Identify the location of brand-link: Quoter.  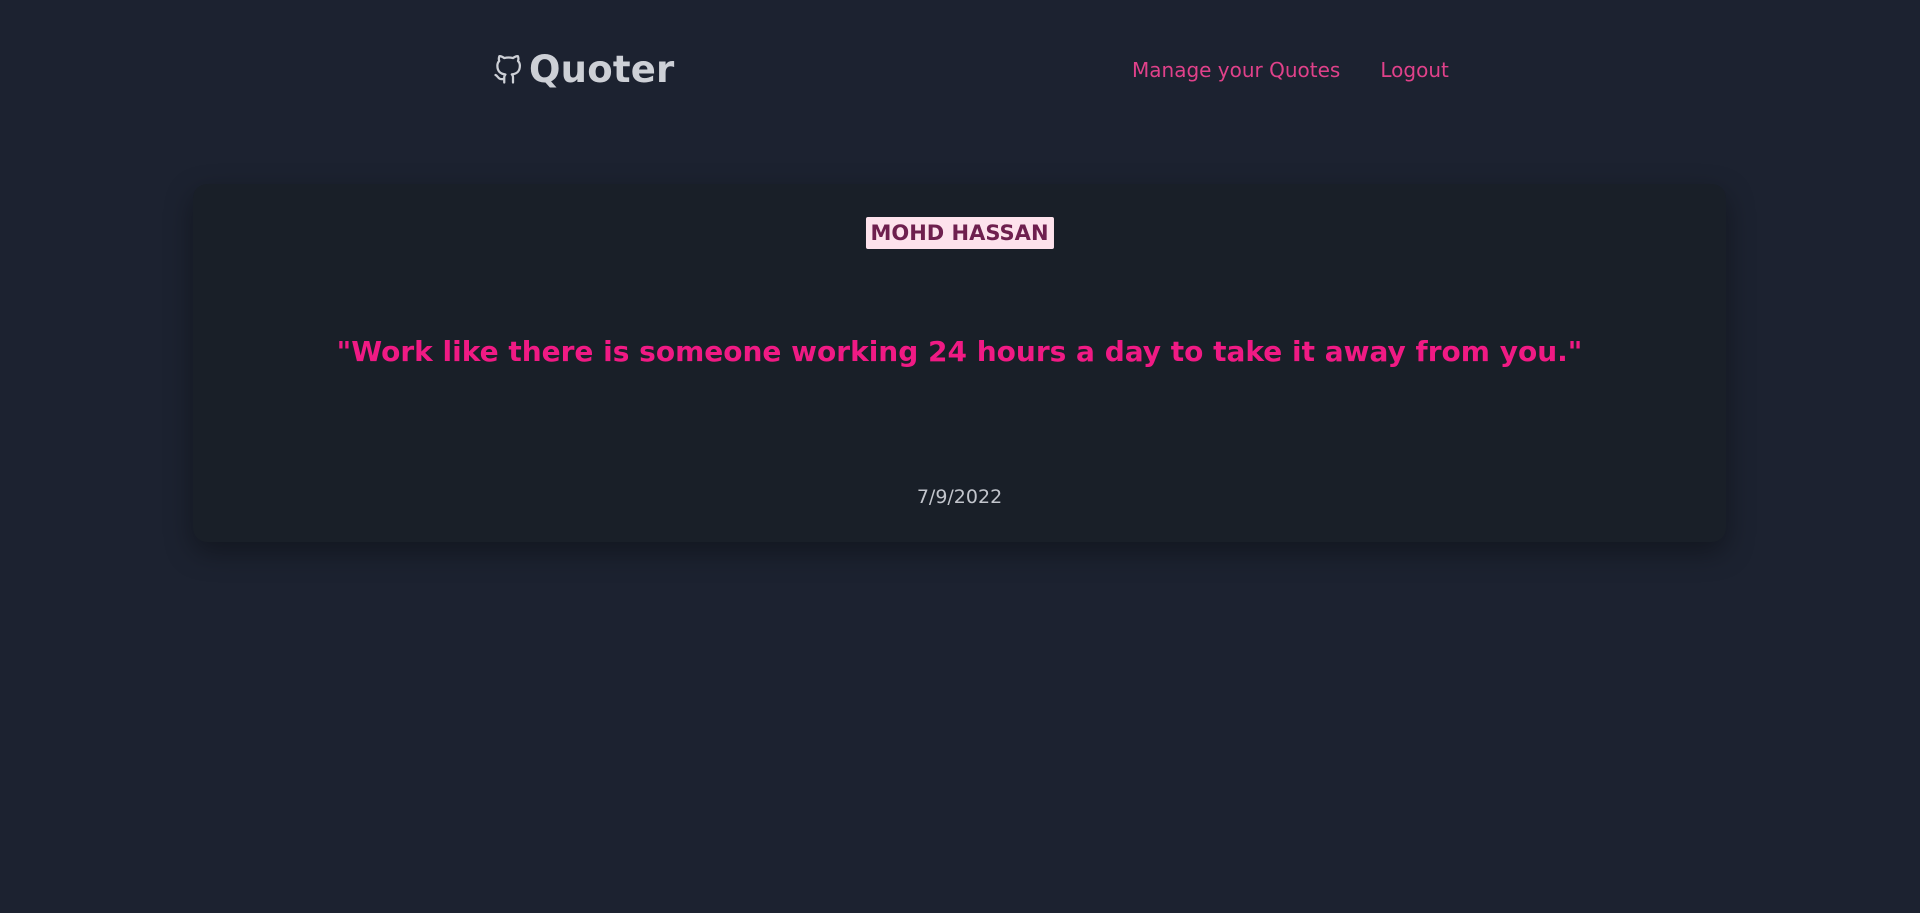
(583, 70).